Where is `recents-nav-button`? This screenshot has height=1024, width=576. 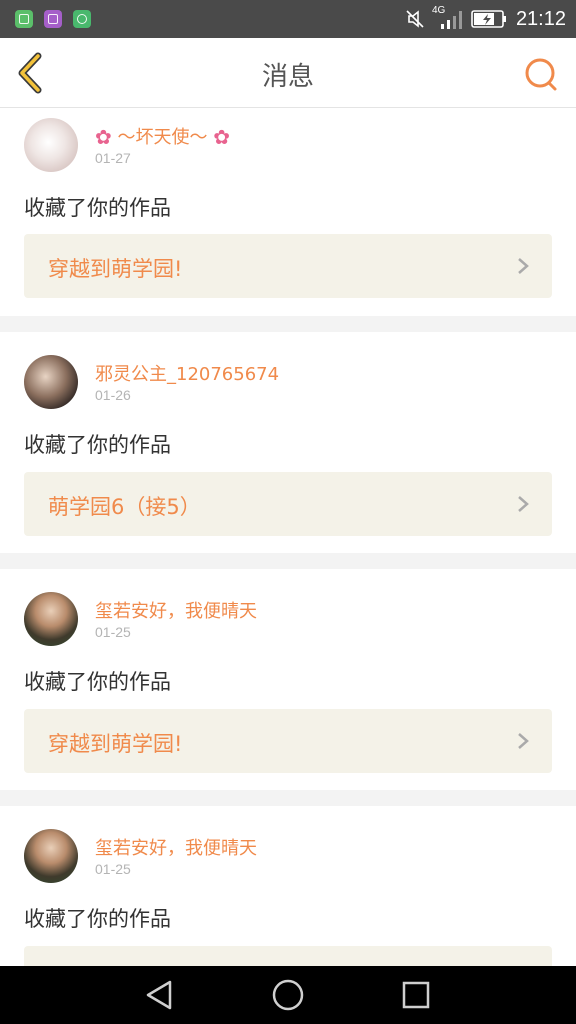
recents-nav-button is located at coordinates (416, 995).